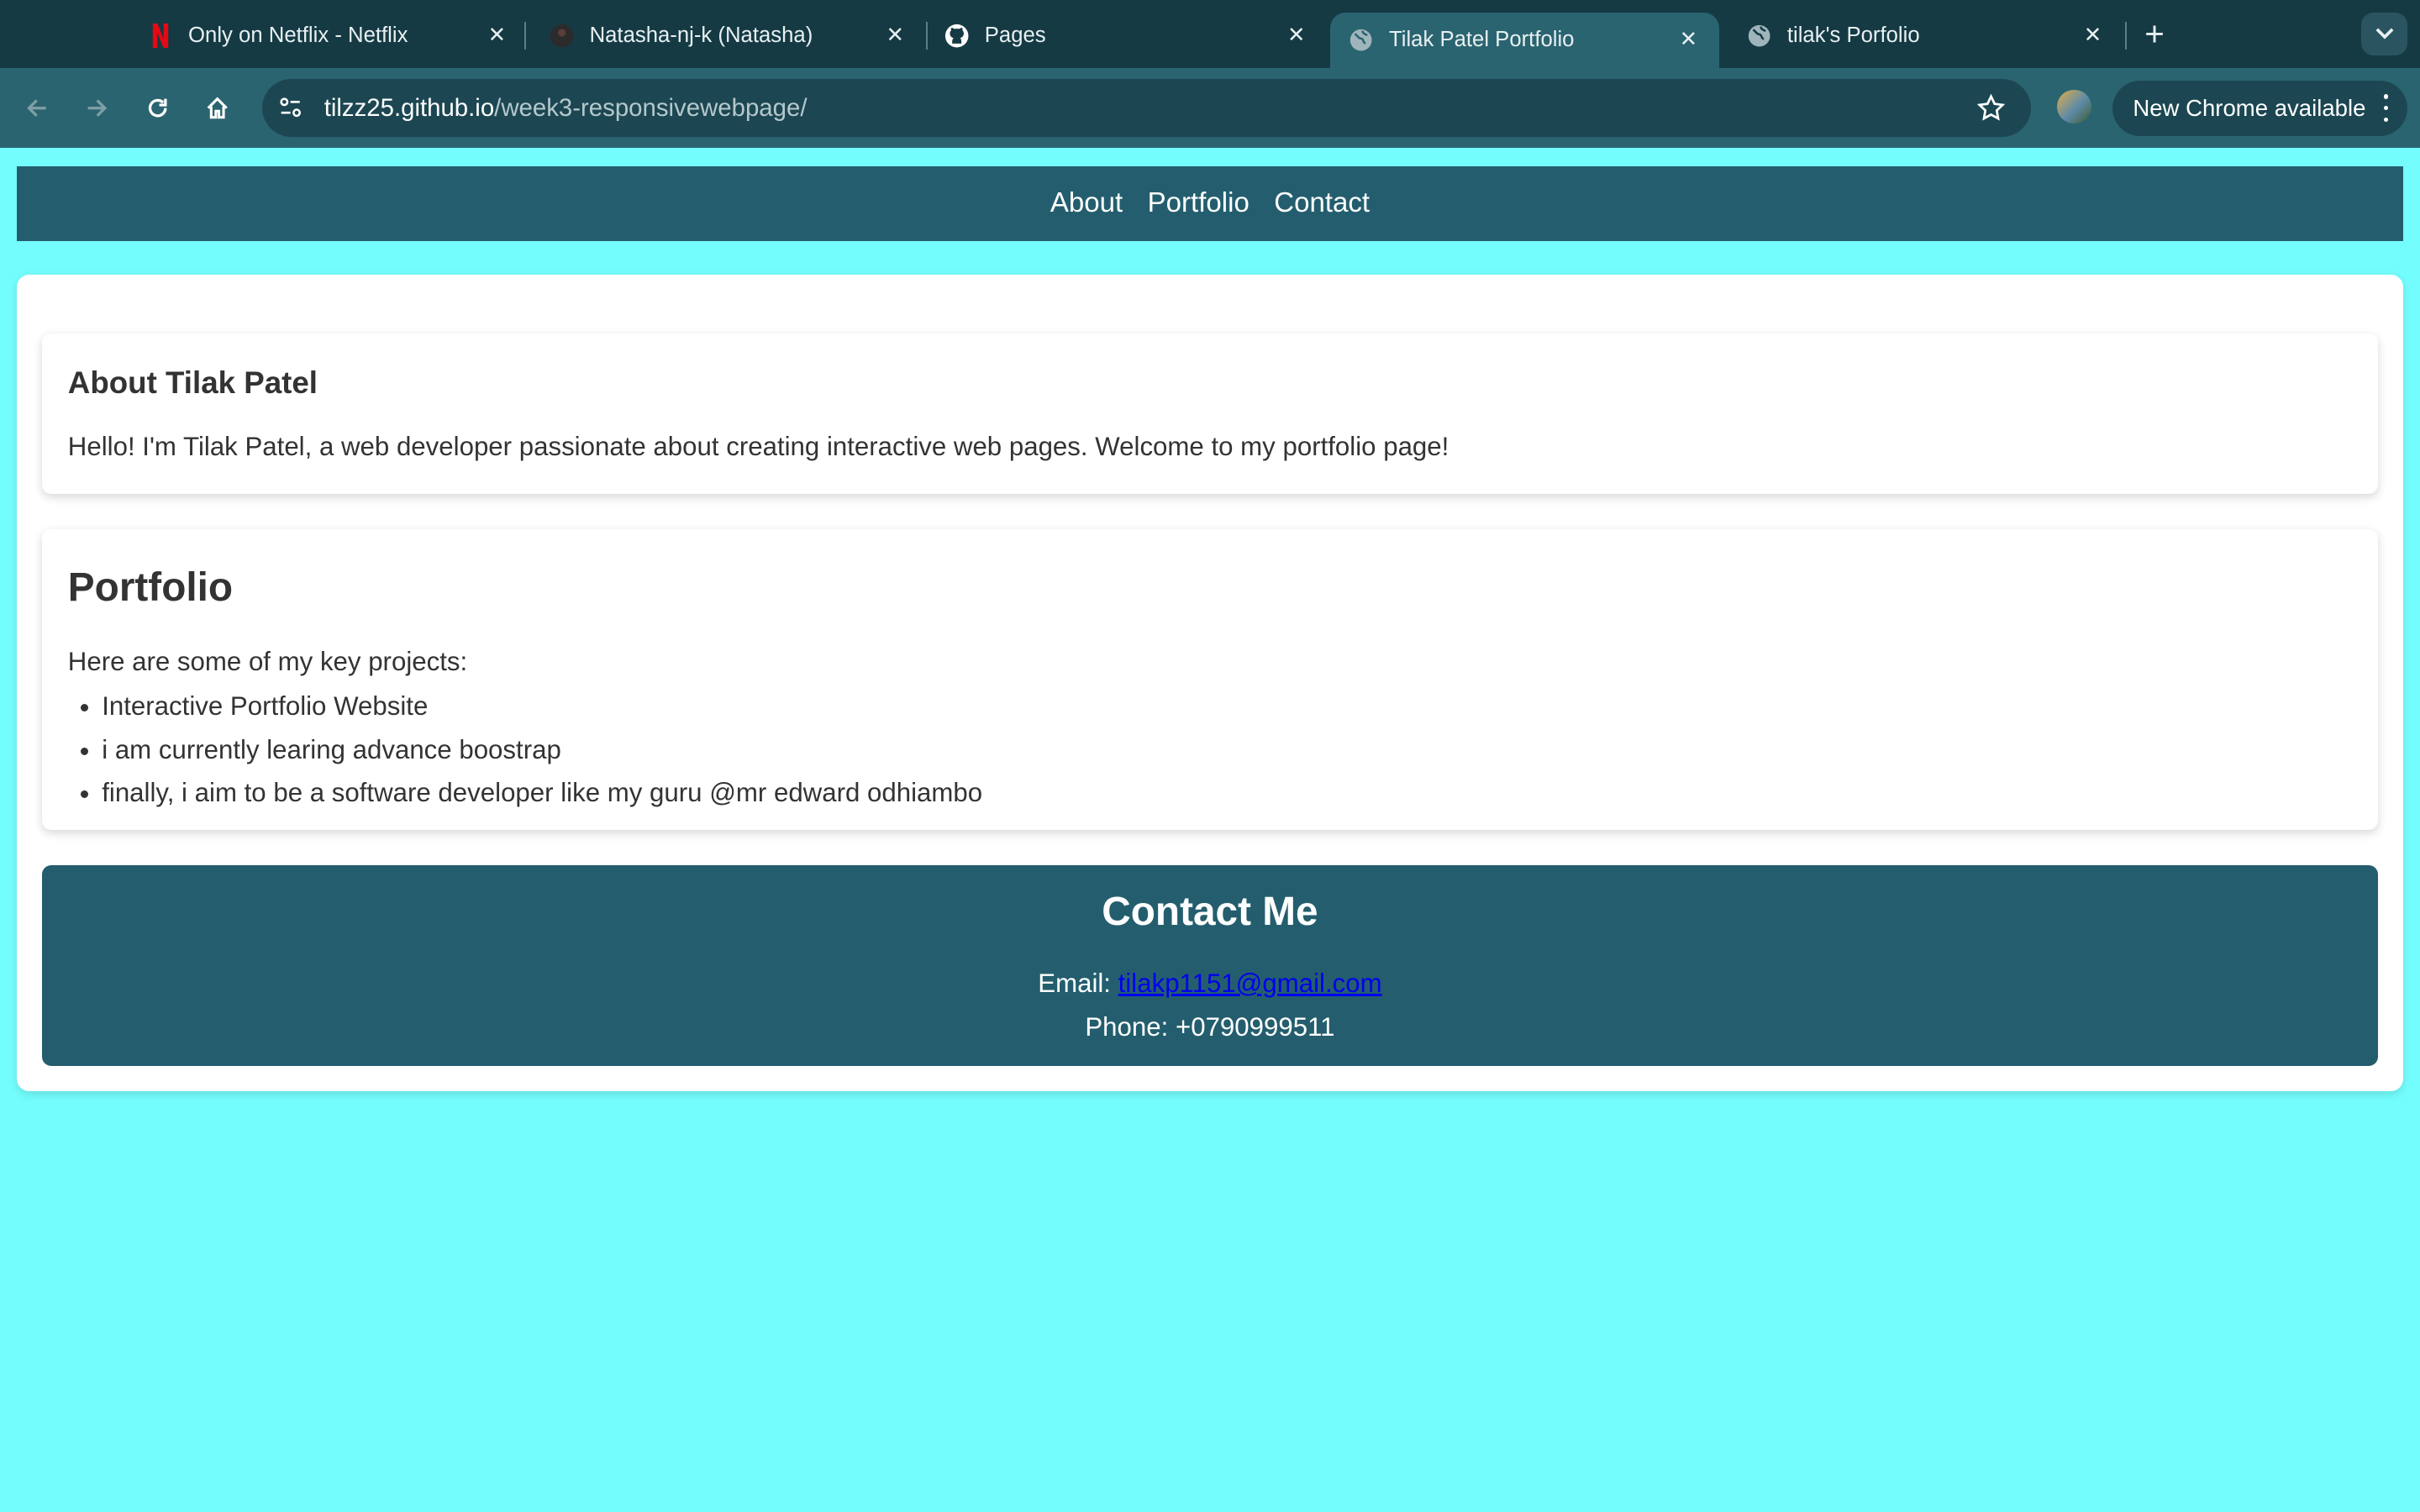  I want to click on email-label: Email:, so click(1078, 984).